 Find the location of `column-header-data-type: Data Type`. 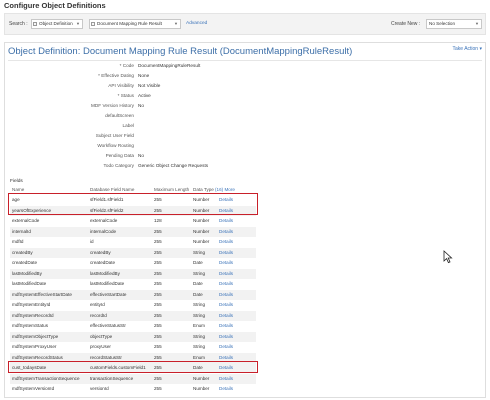

column-header-data-type: Data Type is located at coordinates (203, 189).